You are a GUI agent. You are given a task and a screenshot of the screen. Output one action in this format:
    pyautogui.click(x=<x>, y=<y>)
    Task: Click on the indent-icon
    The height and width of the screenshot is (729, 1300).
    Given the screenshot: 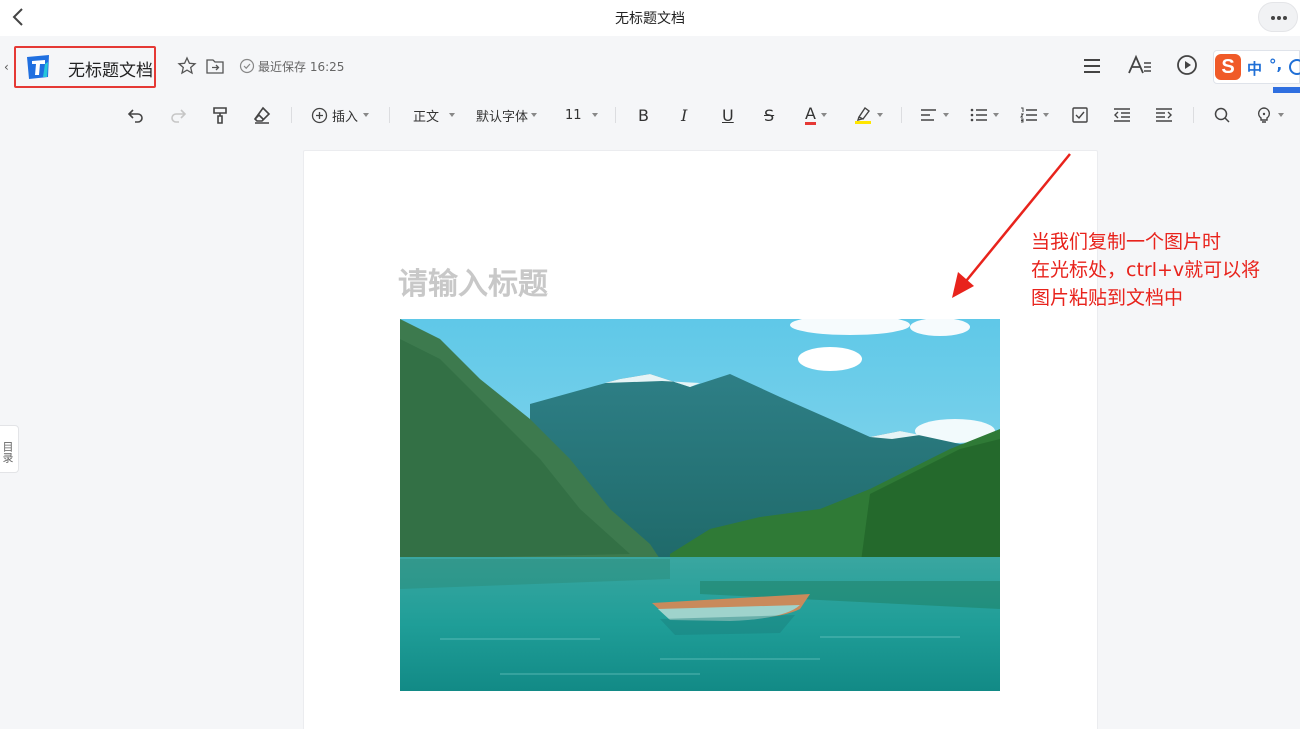 What is the action you would take?
    pyautogui.click(x=1164, y=115)
    